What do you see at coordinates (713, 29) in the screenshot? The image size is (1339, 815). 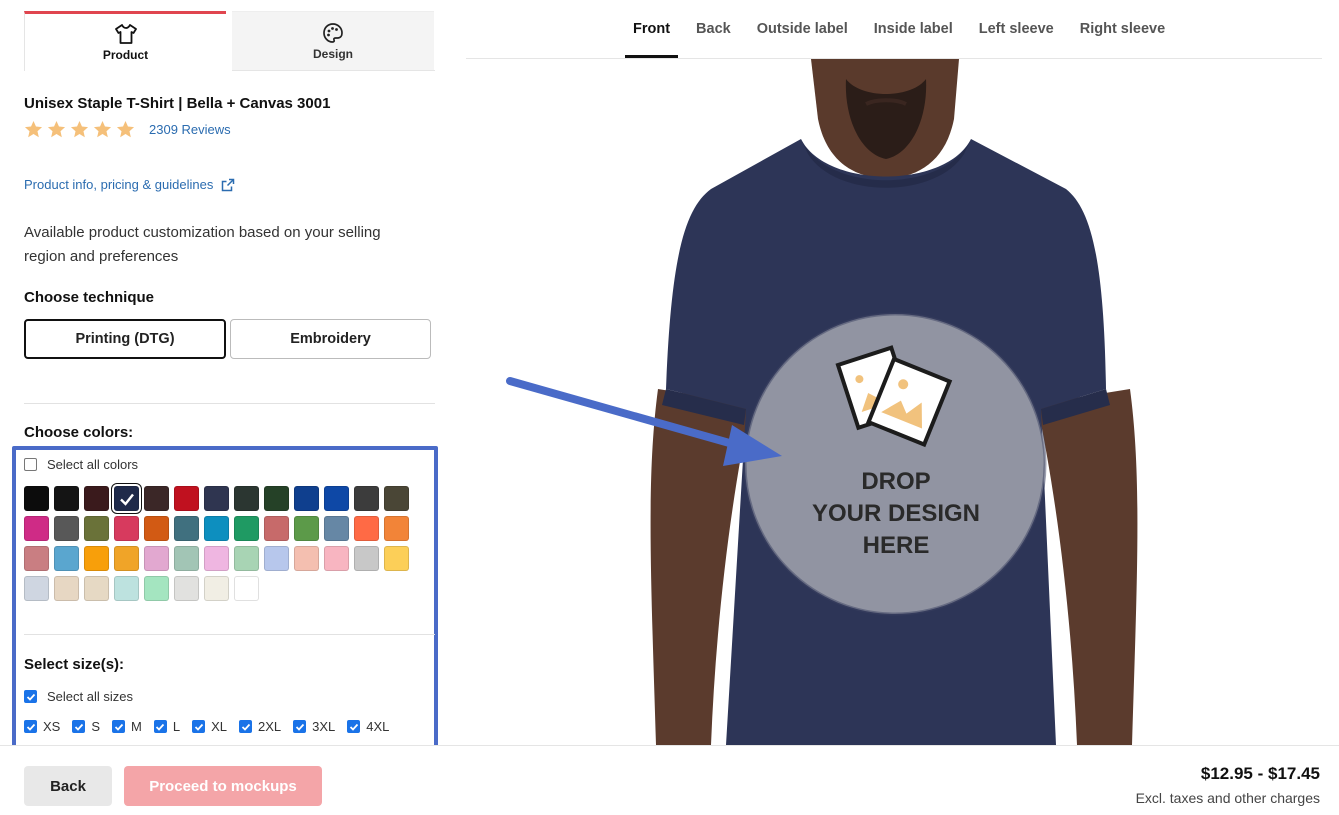 I see `view-tab-back: Back` at bounding box center [713, 29].